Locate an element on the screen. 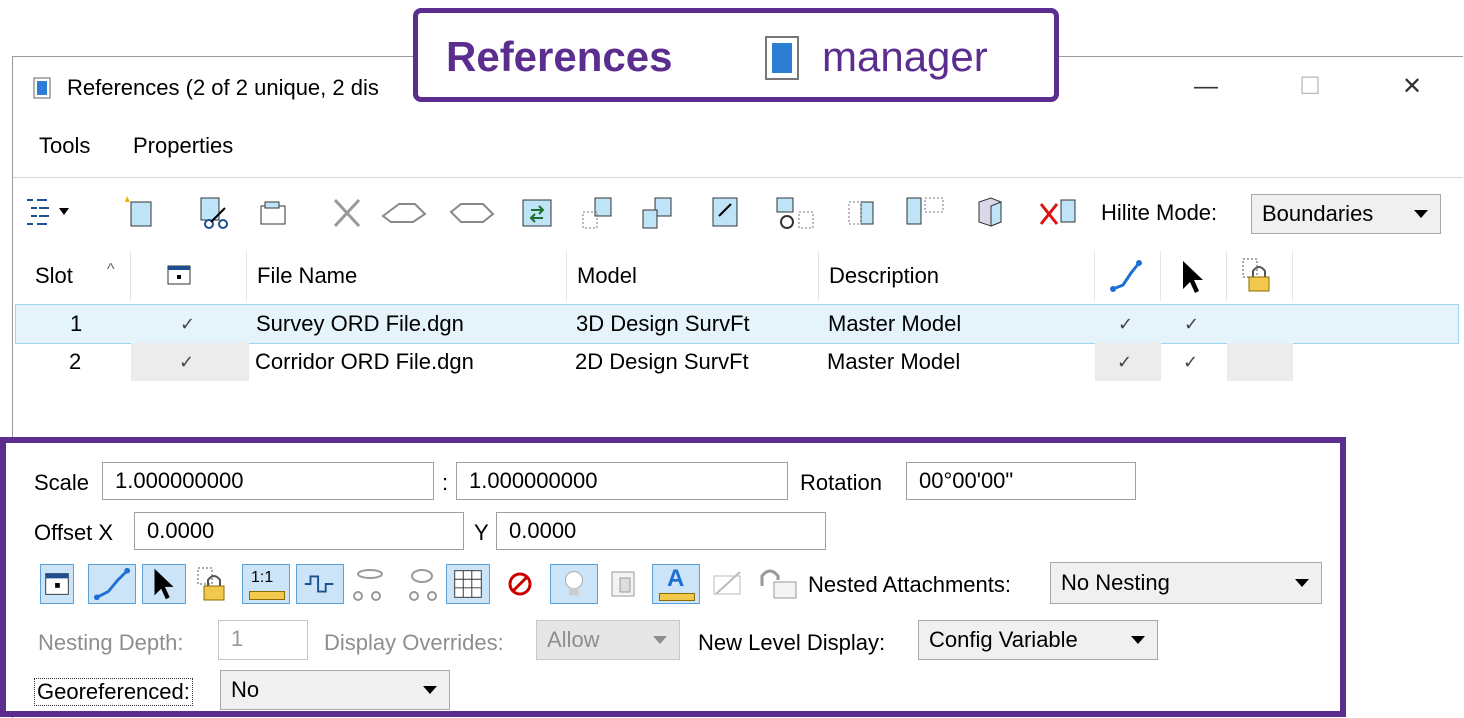  move-icon is located at coordinates (597, 212).